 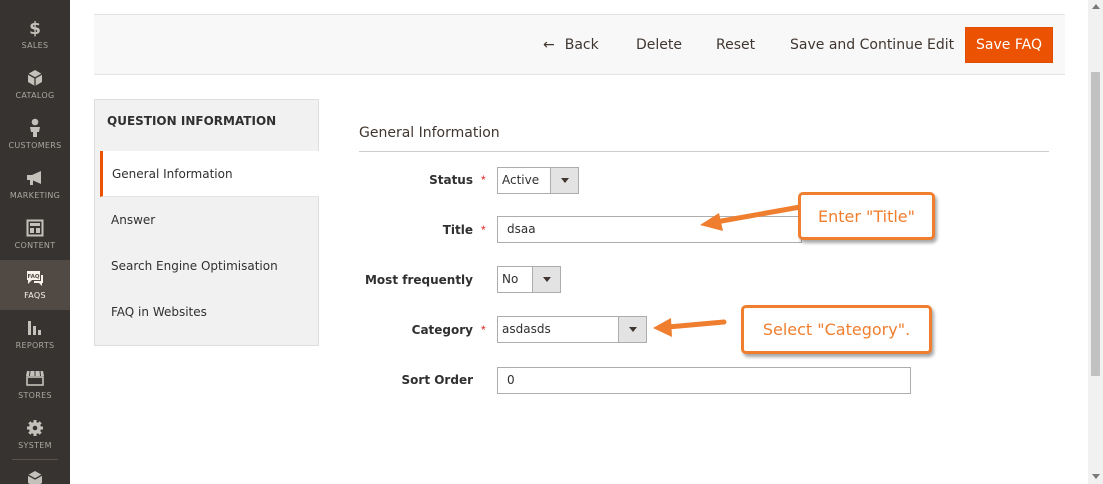 What do you see at coordinates (35, 378) in the screenshot?
I see `storefront-icon` at bounding box center [35, 378].